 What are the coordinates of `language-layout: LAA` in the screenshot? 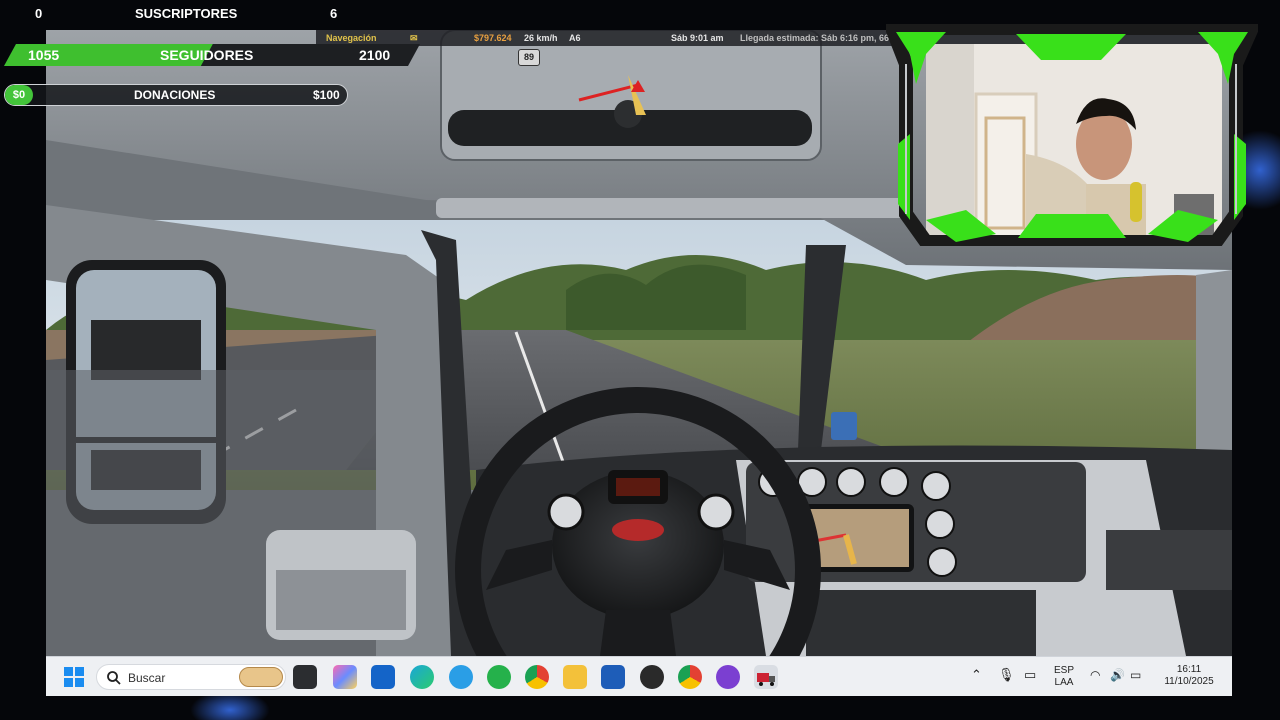 It's located at (1064, 682).